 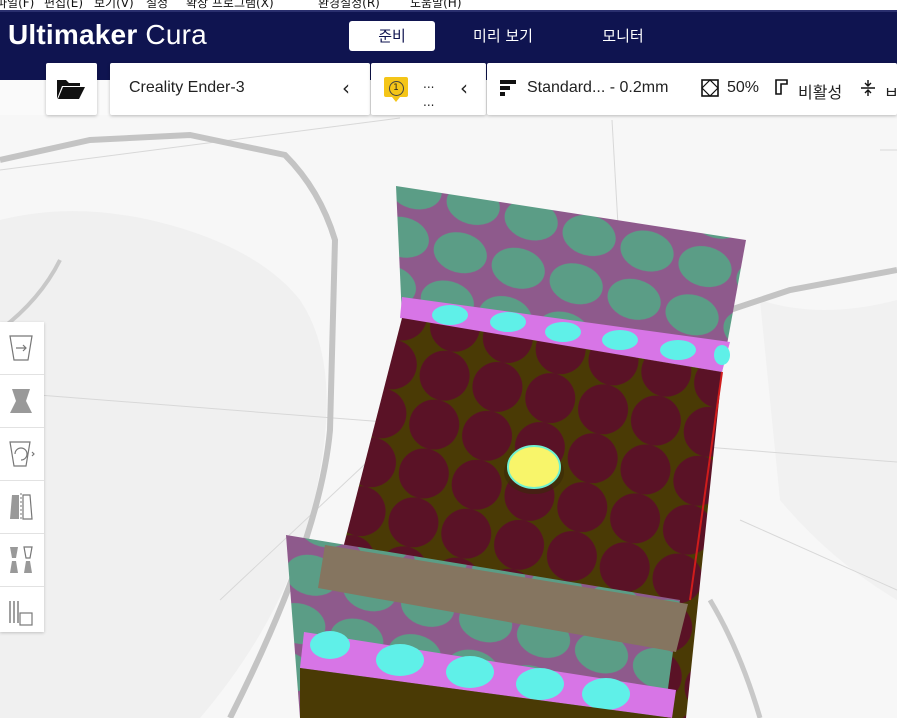 I want to click on support-blocker-icon, so click(x=21, y=613).